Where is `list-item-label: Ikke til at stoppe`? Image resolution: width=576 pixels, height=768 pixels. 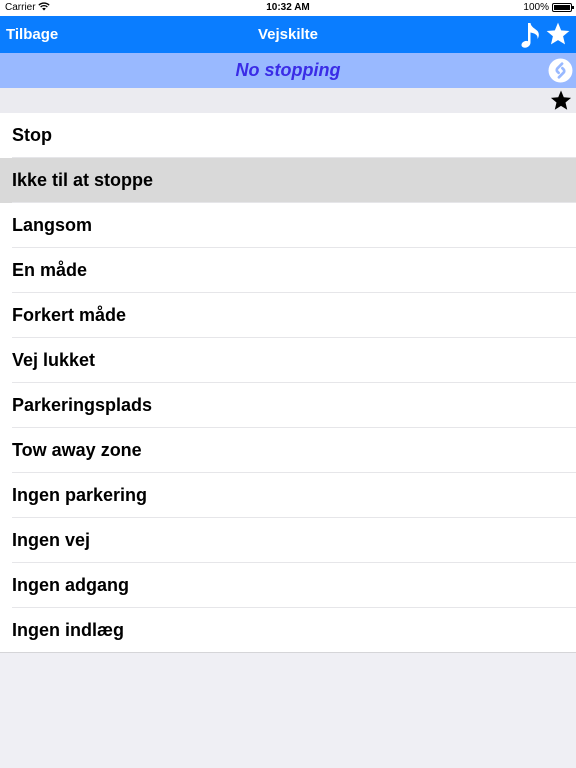
list-item-label: Ikke til at stoppe is located at coordinates (83, 180).